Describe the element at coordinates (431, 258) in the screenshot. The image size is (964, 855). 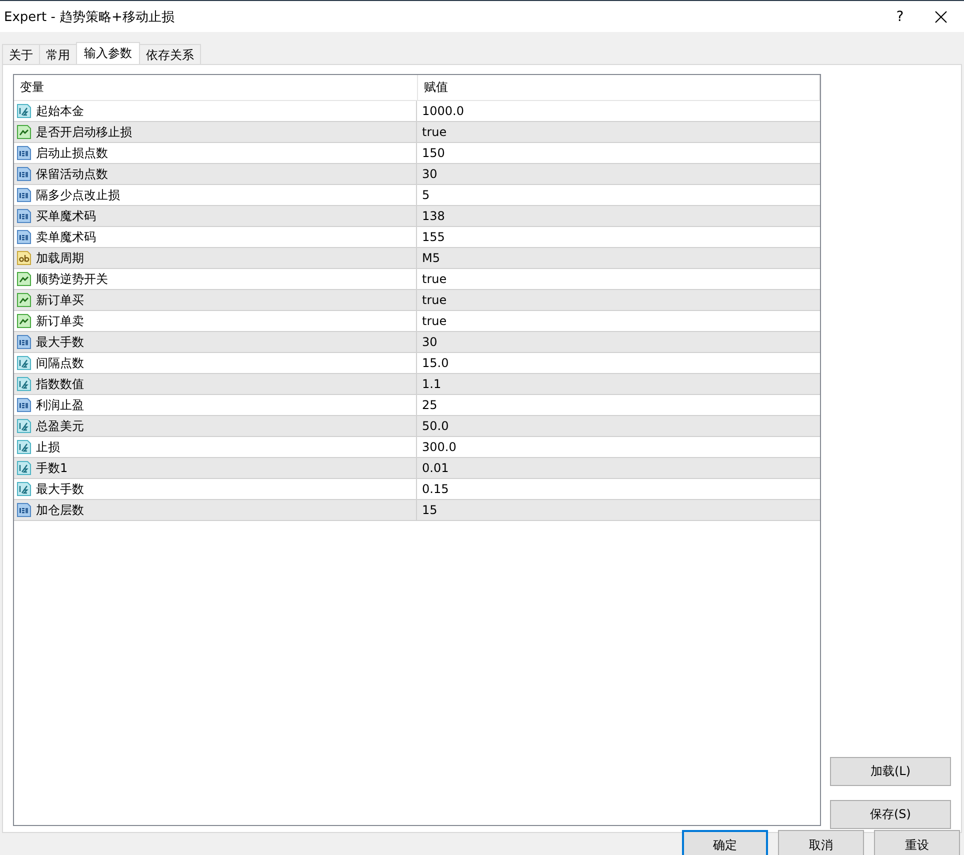
I see `parameter-value: M5` at that location.